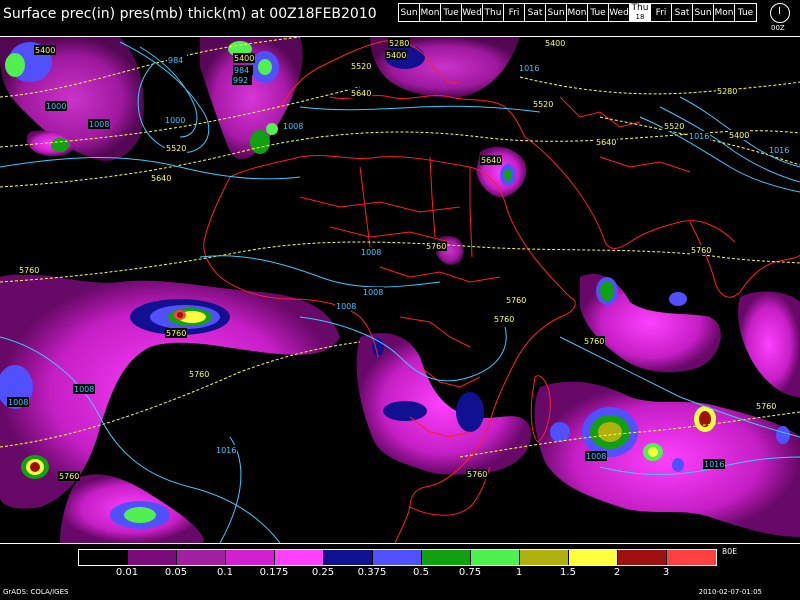 The width and height of the screenshot is (800, 600). I want to click on footer-timestamp: 2010-02-07-01:05, so click(730, 592).